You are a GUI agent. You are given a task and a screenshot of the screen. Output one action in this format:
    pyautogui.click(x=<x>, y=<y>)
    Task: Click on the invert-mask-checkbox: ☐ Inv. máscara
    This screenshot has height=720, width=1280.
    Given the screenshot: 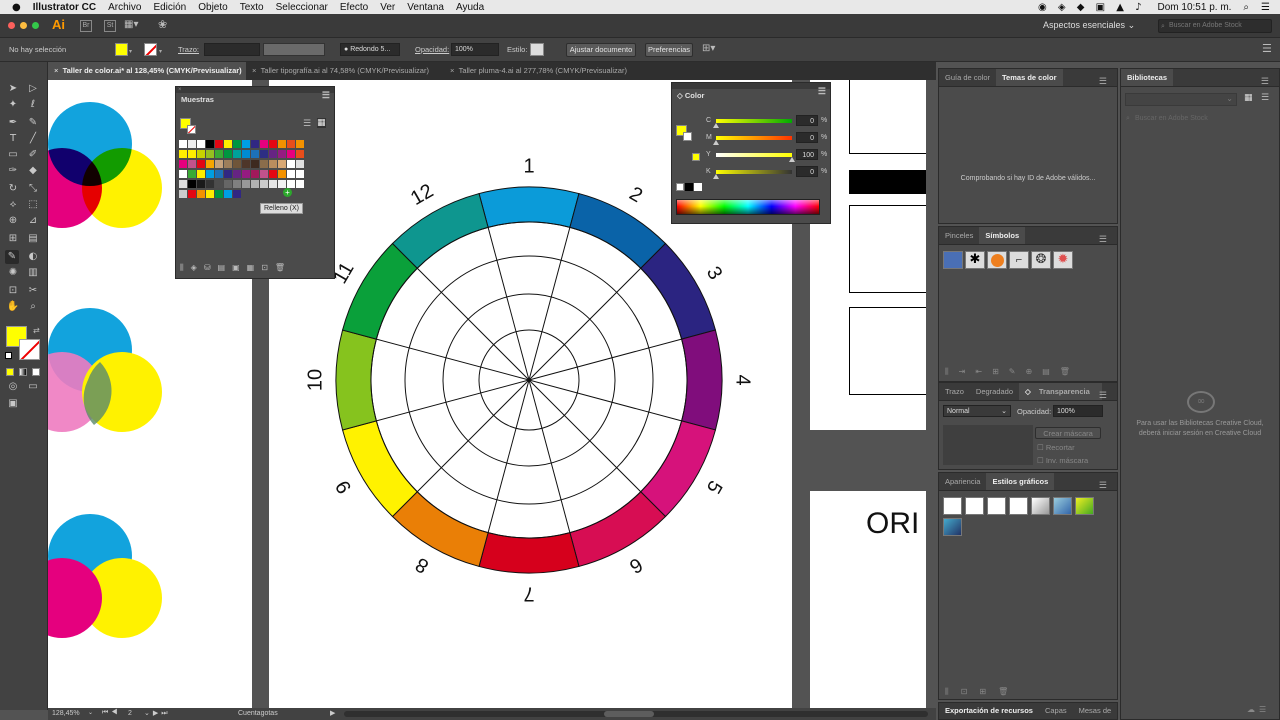 What is the action you would take?
    pyautogui.click(x=1062, y=460)
    